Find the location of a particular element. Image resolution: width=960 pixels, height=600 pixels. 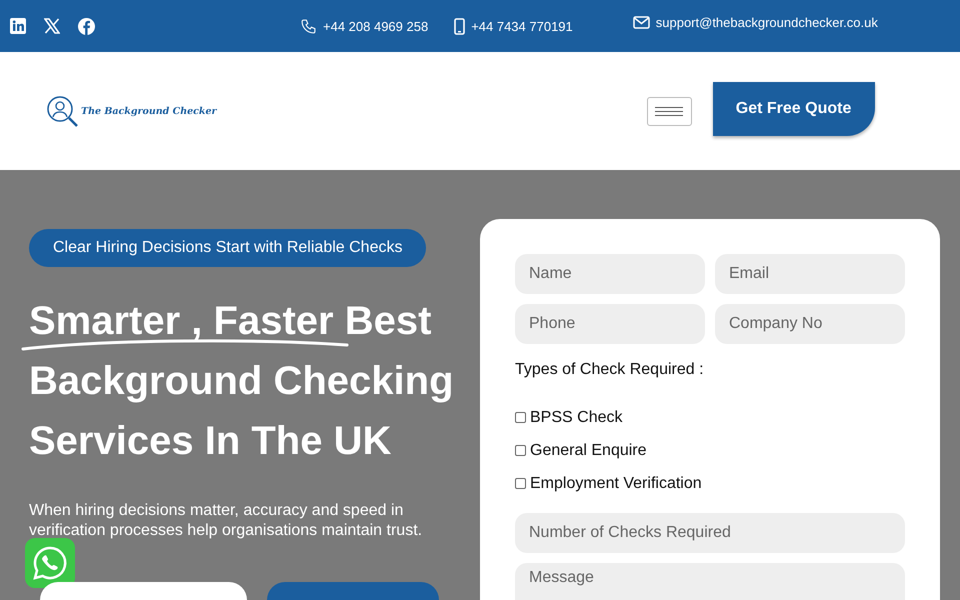

text-field: Phone is located at coordinates (610, 324).